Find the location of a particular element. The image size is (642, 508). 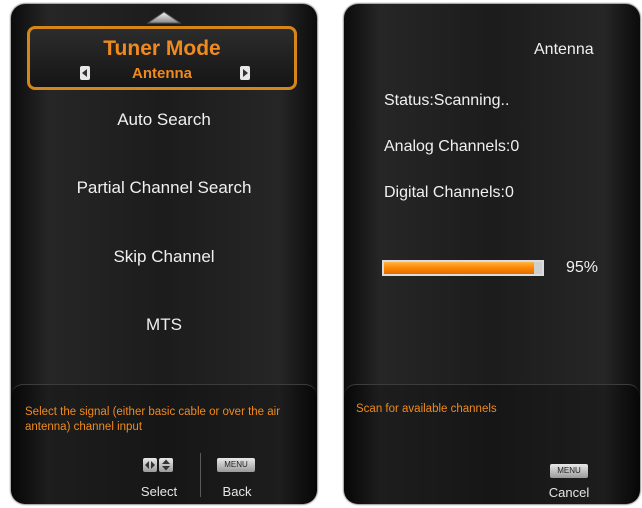

help-footer: Scan for available channels MENU Cancel is located at coordinates (492, 444).